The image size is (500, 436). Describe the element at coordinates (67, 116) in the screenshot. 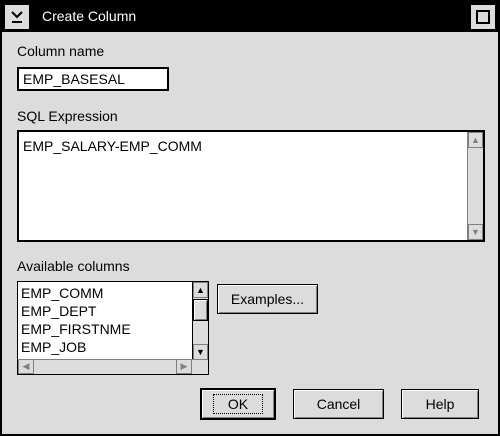

I see `sql-expression-label: SQL Expression` at that location.